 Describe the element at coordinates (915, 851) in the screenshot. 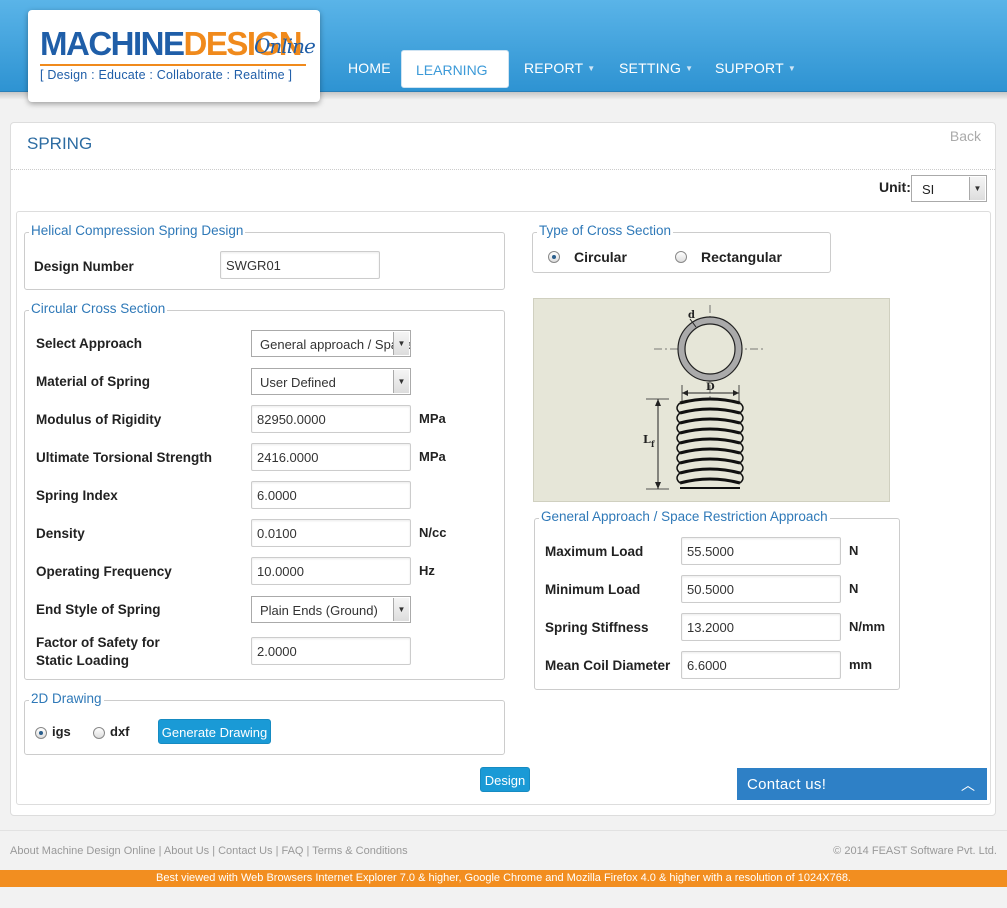

I see `footer-copyright: © 2014 FEAST Software Pvt. Ltd.` at that location.